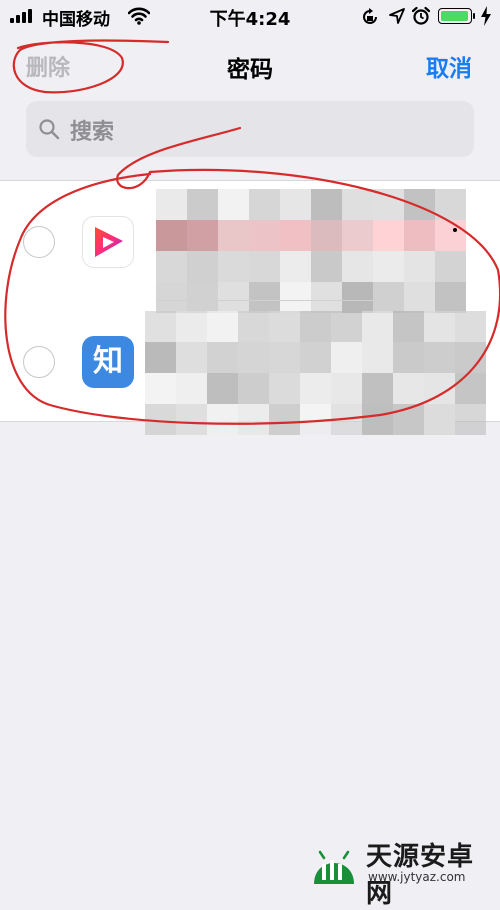  What do you see at coordinates (108, 362) in the screenshot?
I see `zhihu-app-icon: 知` at bounding box center [108, 362].